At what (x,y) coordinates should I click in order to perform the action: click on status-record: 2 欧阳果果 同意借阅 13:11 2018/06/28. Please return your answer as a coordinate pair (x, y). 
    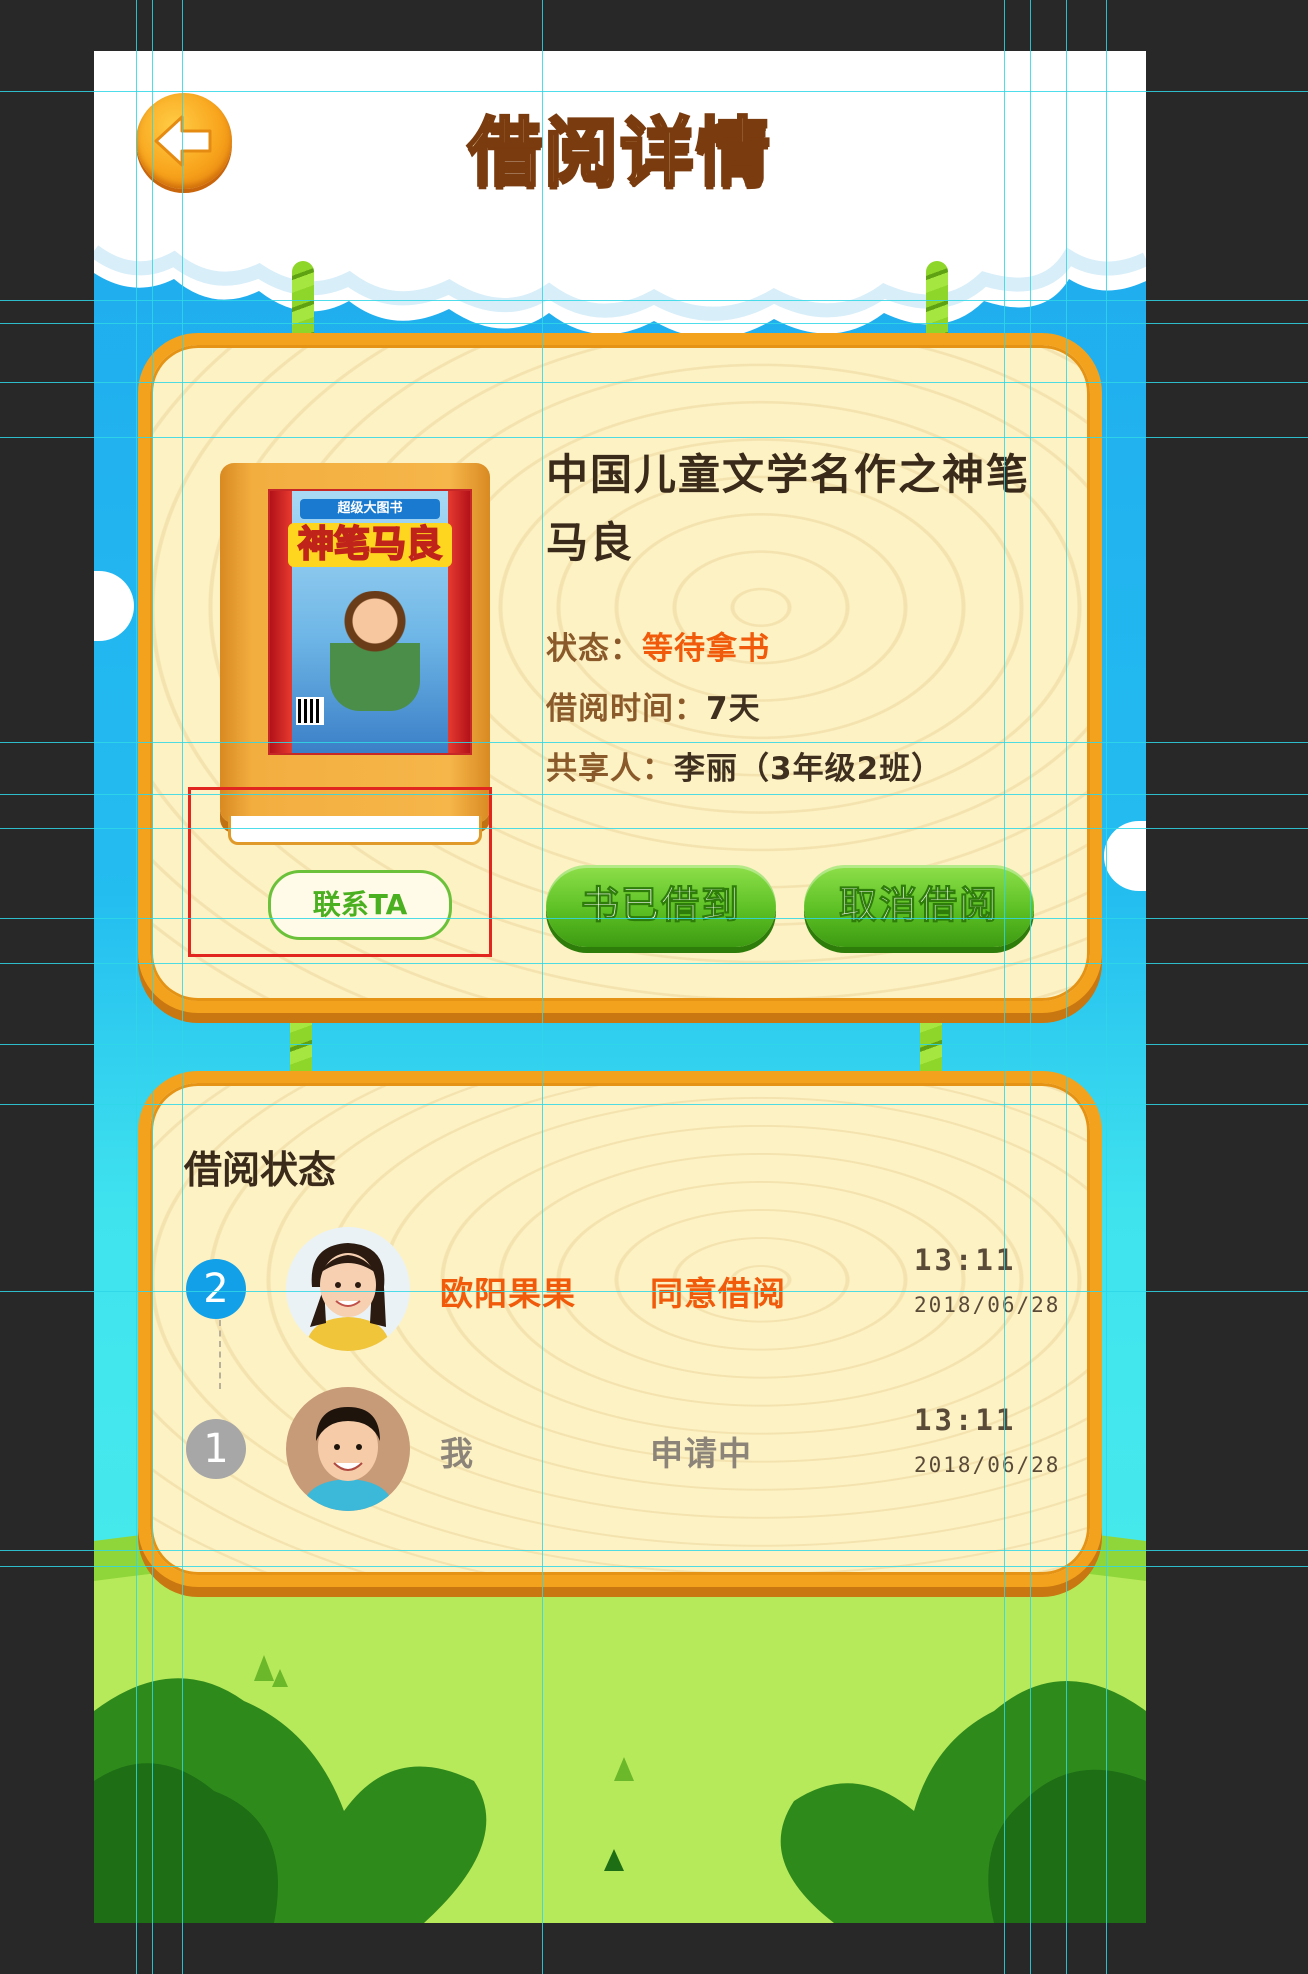
    Looking at the image, I should click on (620, 1288).